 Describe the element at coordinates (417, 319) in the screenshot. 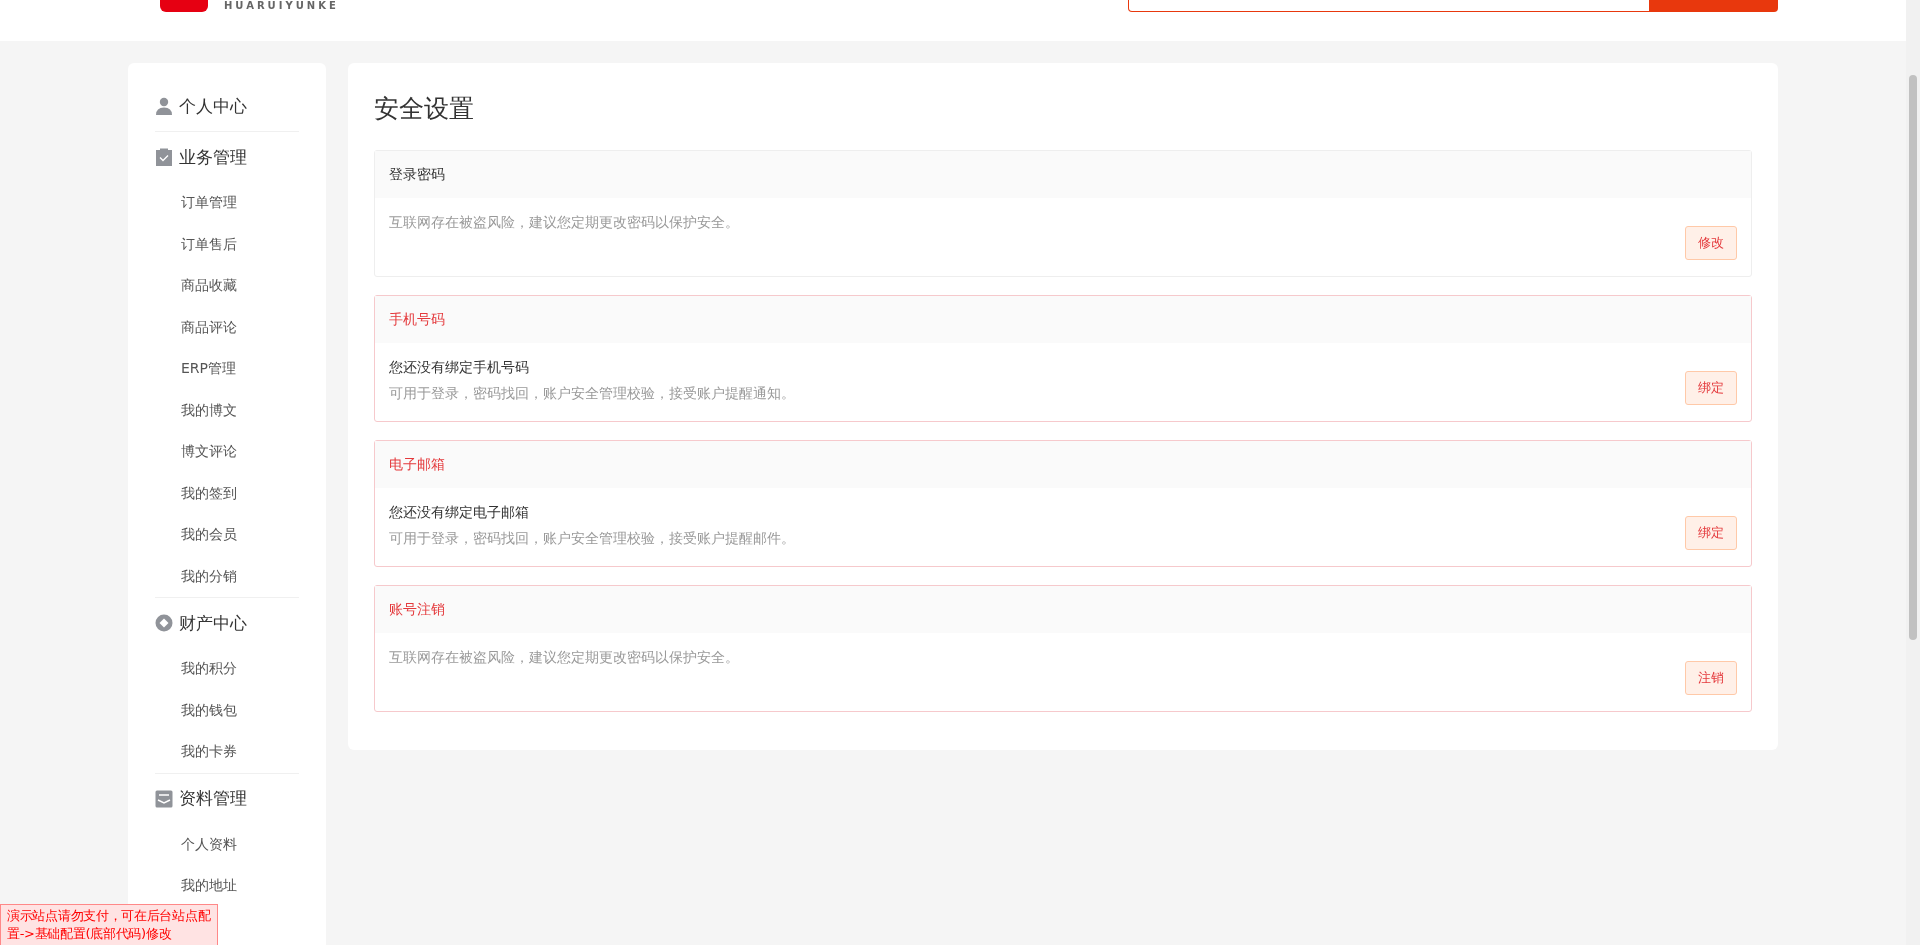

I see `section-title: 手机号码` at that location.